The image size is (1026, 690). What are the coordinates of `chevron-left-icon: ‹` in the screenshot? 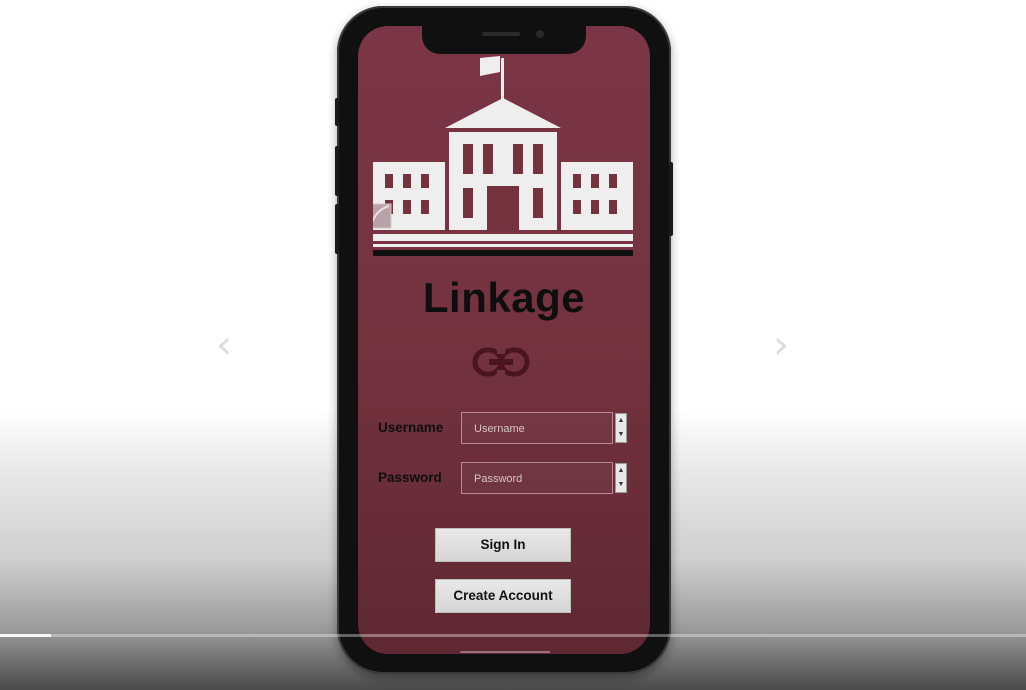 It's located at (224, 345).